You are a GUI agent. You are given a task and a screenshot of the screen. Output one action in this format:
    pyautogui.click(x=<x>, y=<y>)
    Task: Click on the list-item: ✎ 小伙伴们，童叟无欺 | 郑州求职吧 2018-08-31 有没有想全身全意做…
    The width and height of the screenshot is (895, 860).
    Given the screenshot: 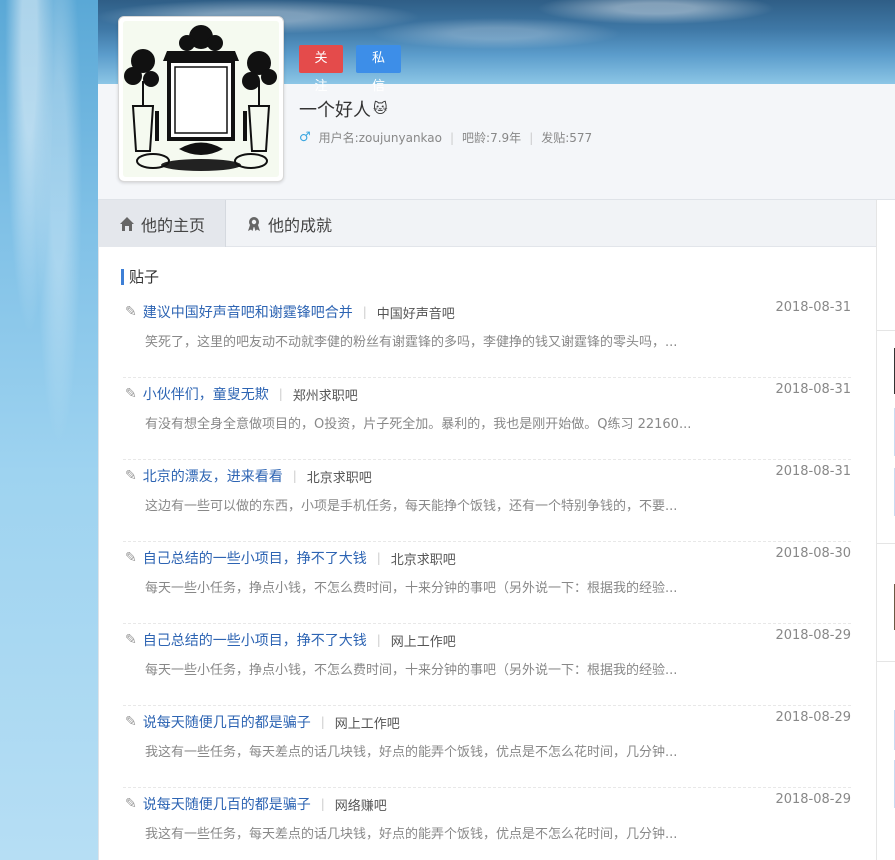 What is the action you would take?
    pyautogui.click(x=487, y=419)
    